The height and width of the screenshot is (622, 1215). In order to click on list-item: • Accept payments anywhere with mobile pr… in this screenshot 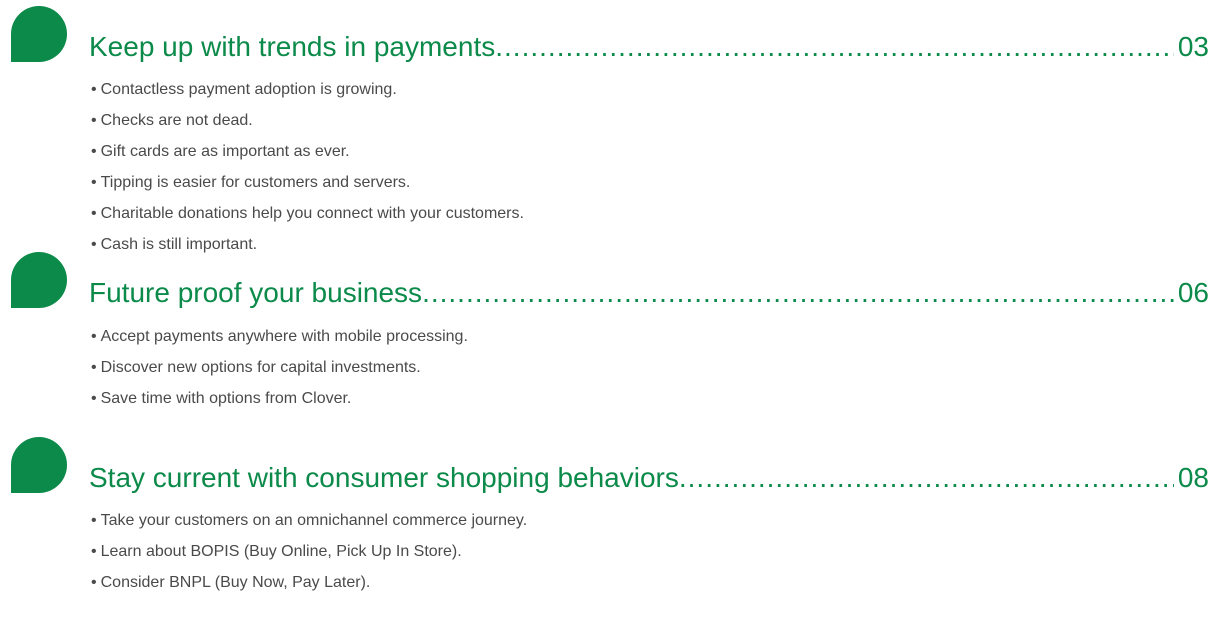, I will do `click(279, 336)`.